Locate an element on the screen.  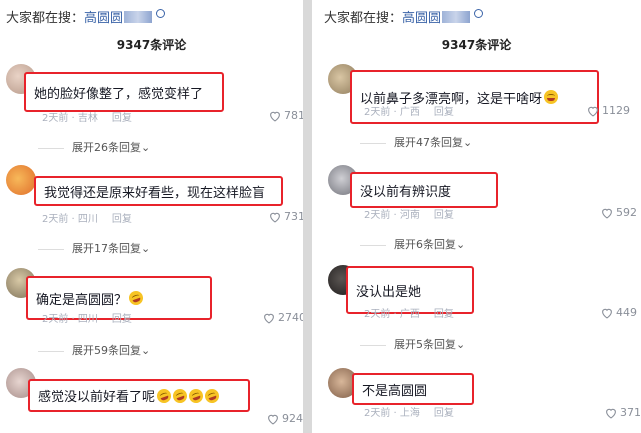
like-count: 592 is located at coordinates (626, 212).